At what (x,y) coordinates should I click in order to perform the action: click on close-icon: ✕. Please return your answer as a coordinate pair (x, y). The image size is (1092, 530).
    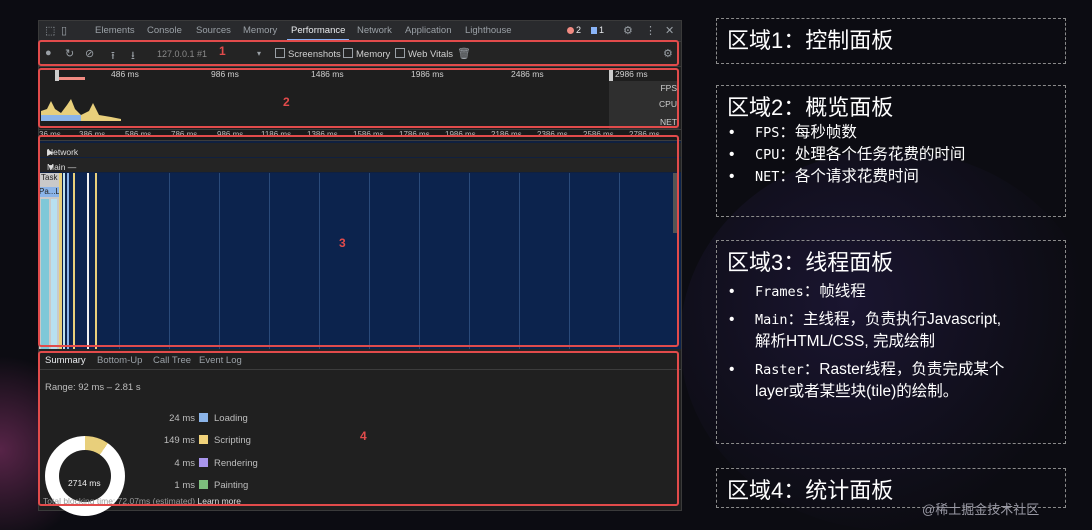
    Looking at the image, I should click on (669, 30).